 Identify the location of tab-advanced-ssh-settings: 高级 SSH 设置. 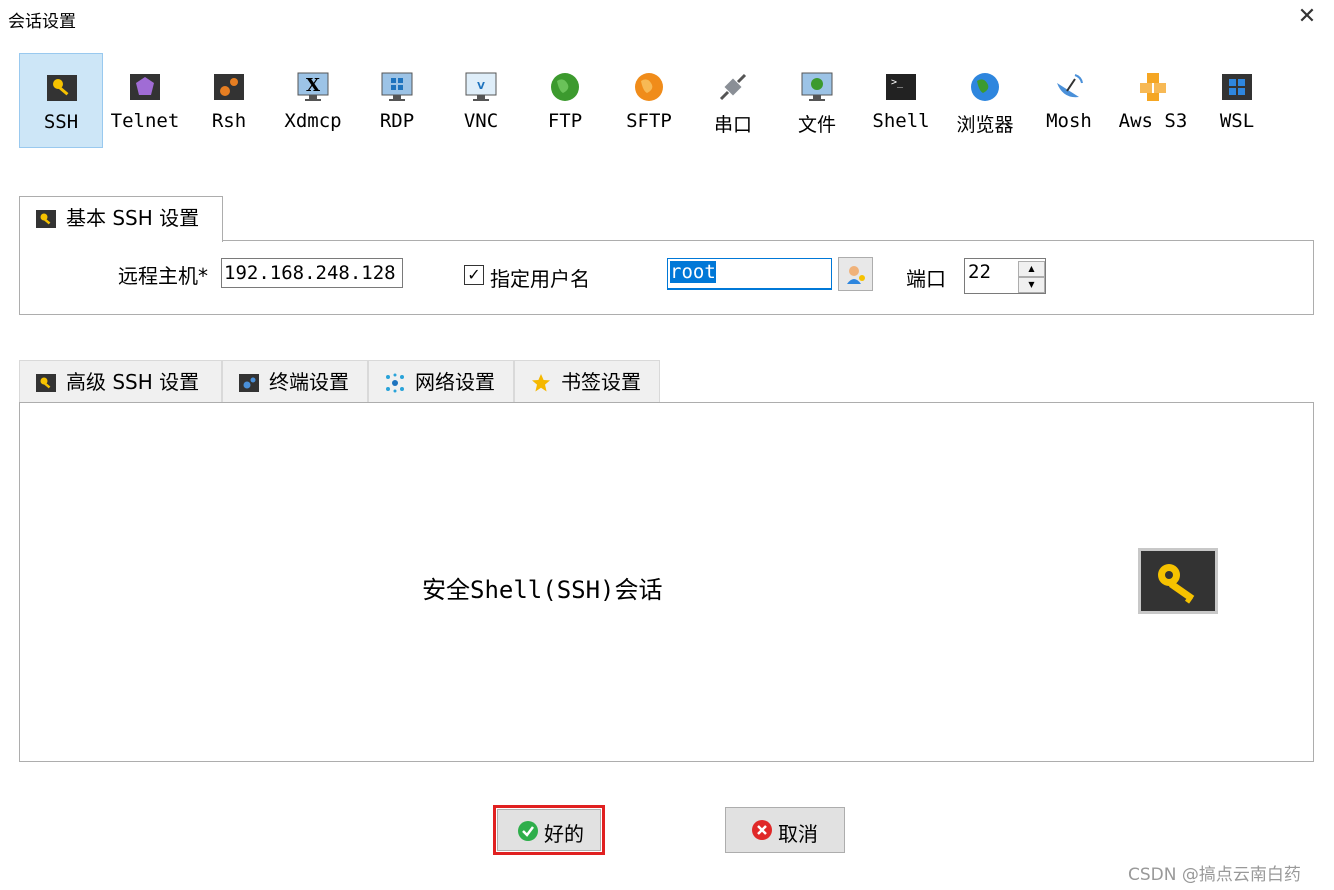
(120, 381).